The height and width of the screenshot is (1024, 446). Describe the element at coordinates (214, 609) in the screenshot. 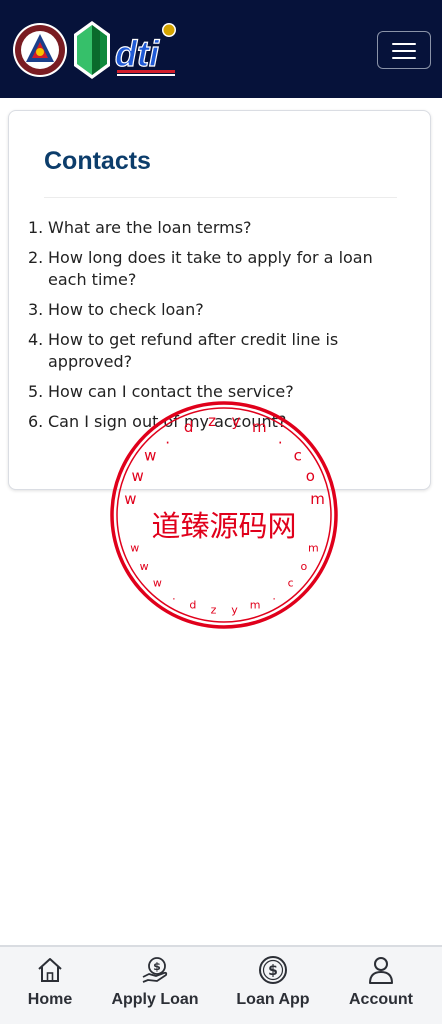

I see `watermark-ring-char: z` at that location.